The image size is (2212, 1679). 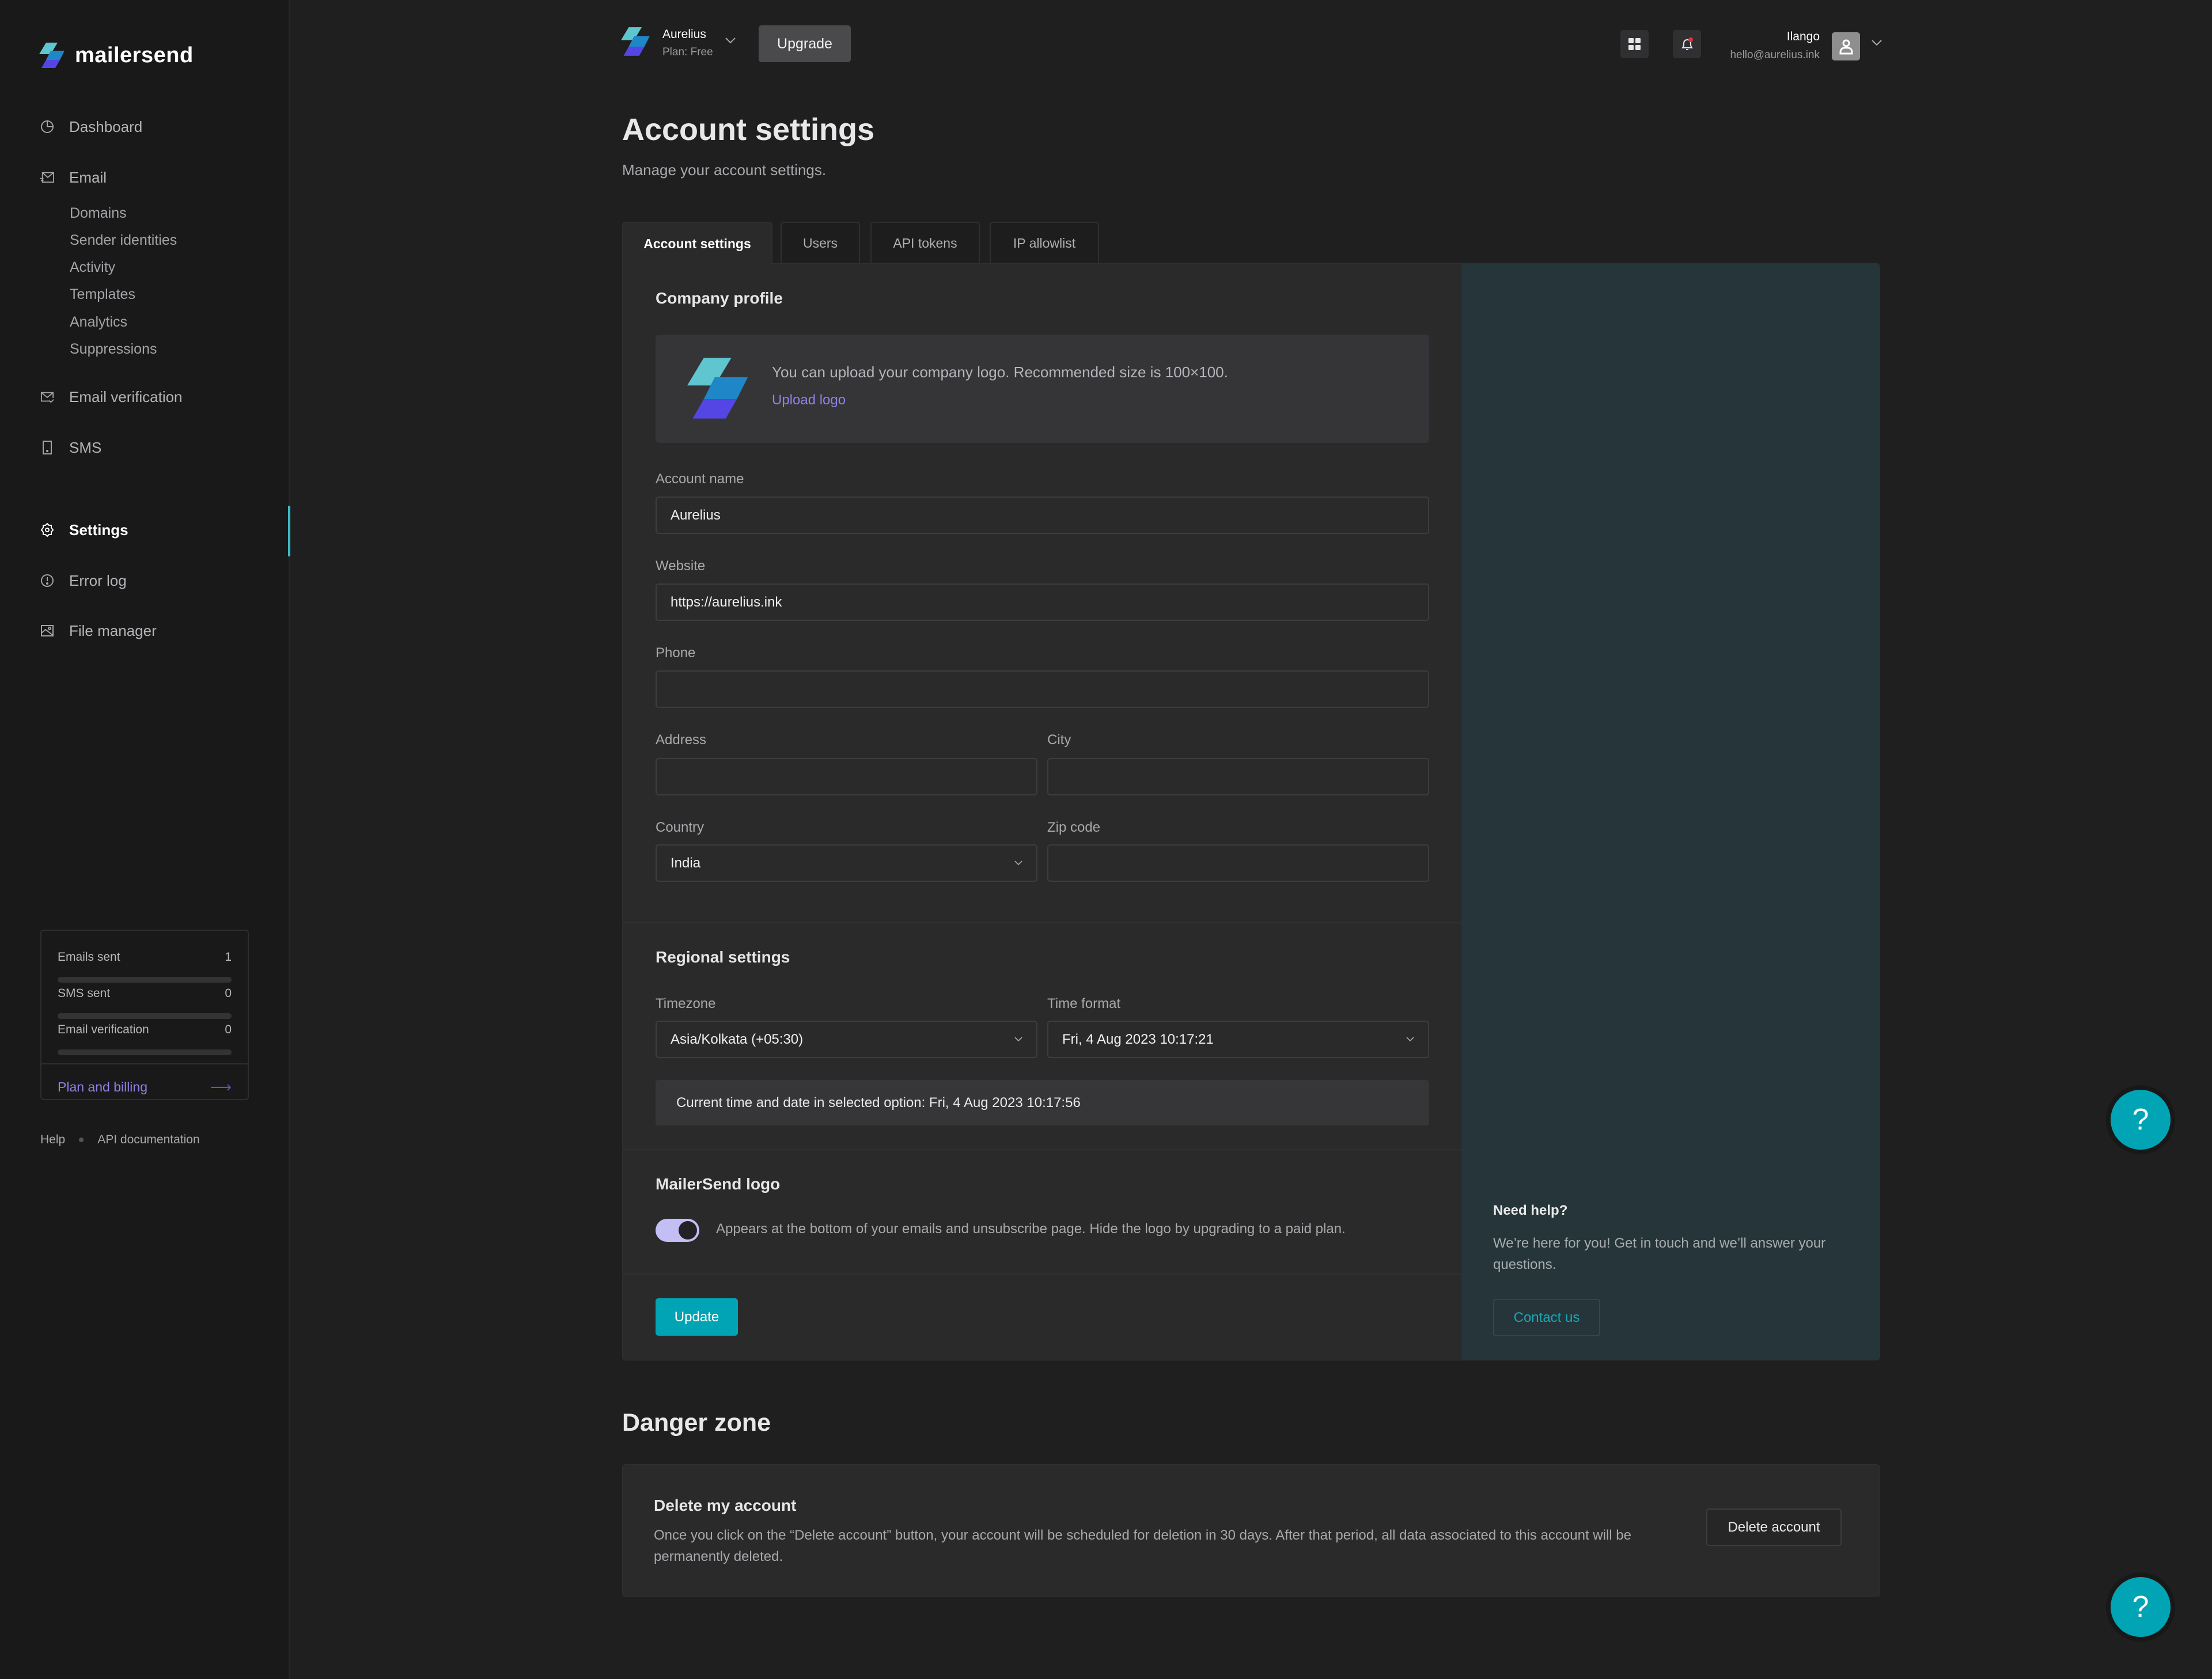 What do you see at coordinates (289, 531) in the screenshot?
I see `active-indicator` at bounding box center [289, 531].